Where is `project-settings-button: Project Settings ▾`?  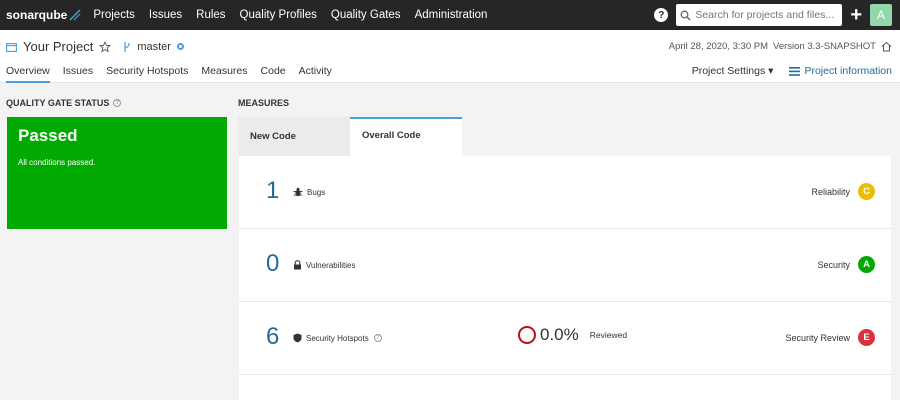 project-settings-button: Project Settings ▾ is located at coordinates (733, 71).